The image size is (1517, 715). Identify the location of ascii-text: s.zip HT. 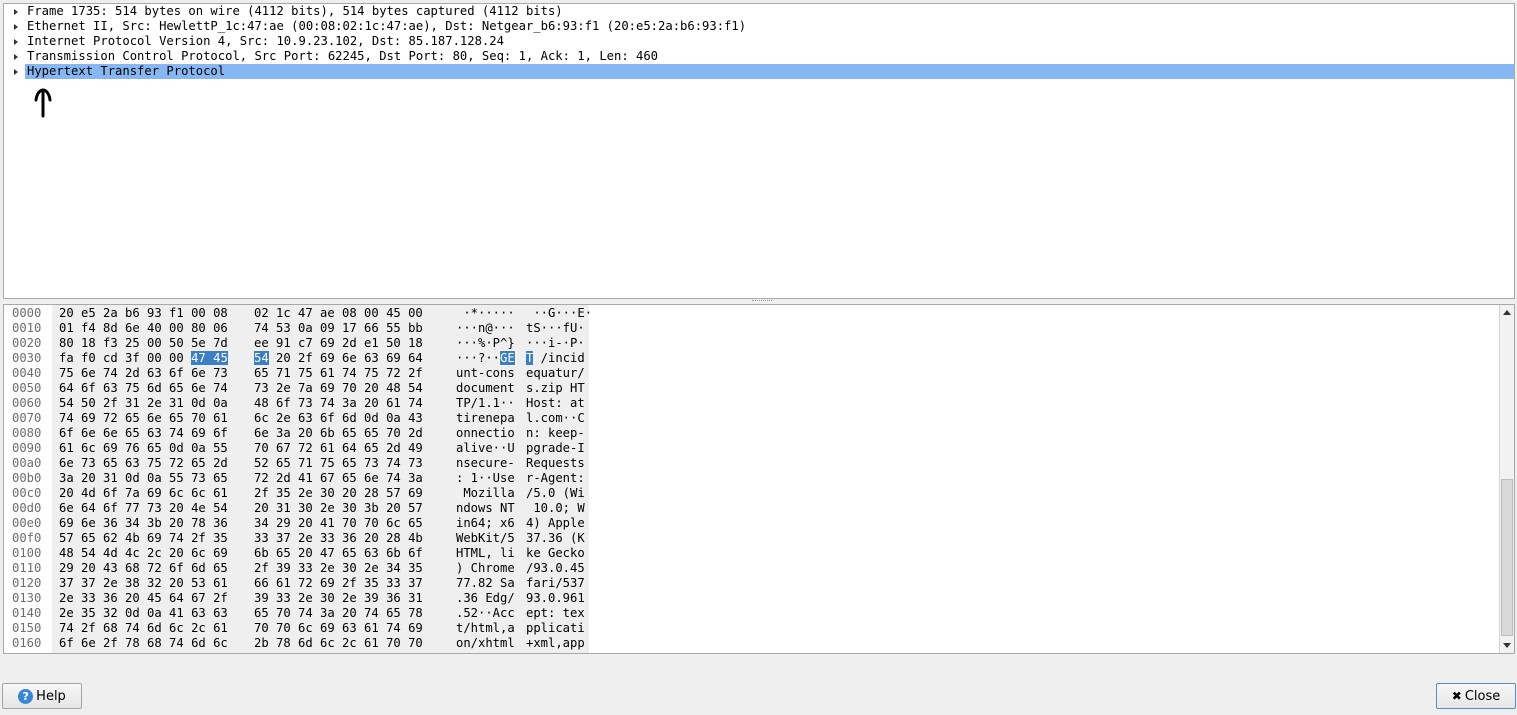
(555, 388).